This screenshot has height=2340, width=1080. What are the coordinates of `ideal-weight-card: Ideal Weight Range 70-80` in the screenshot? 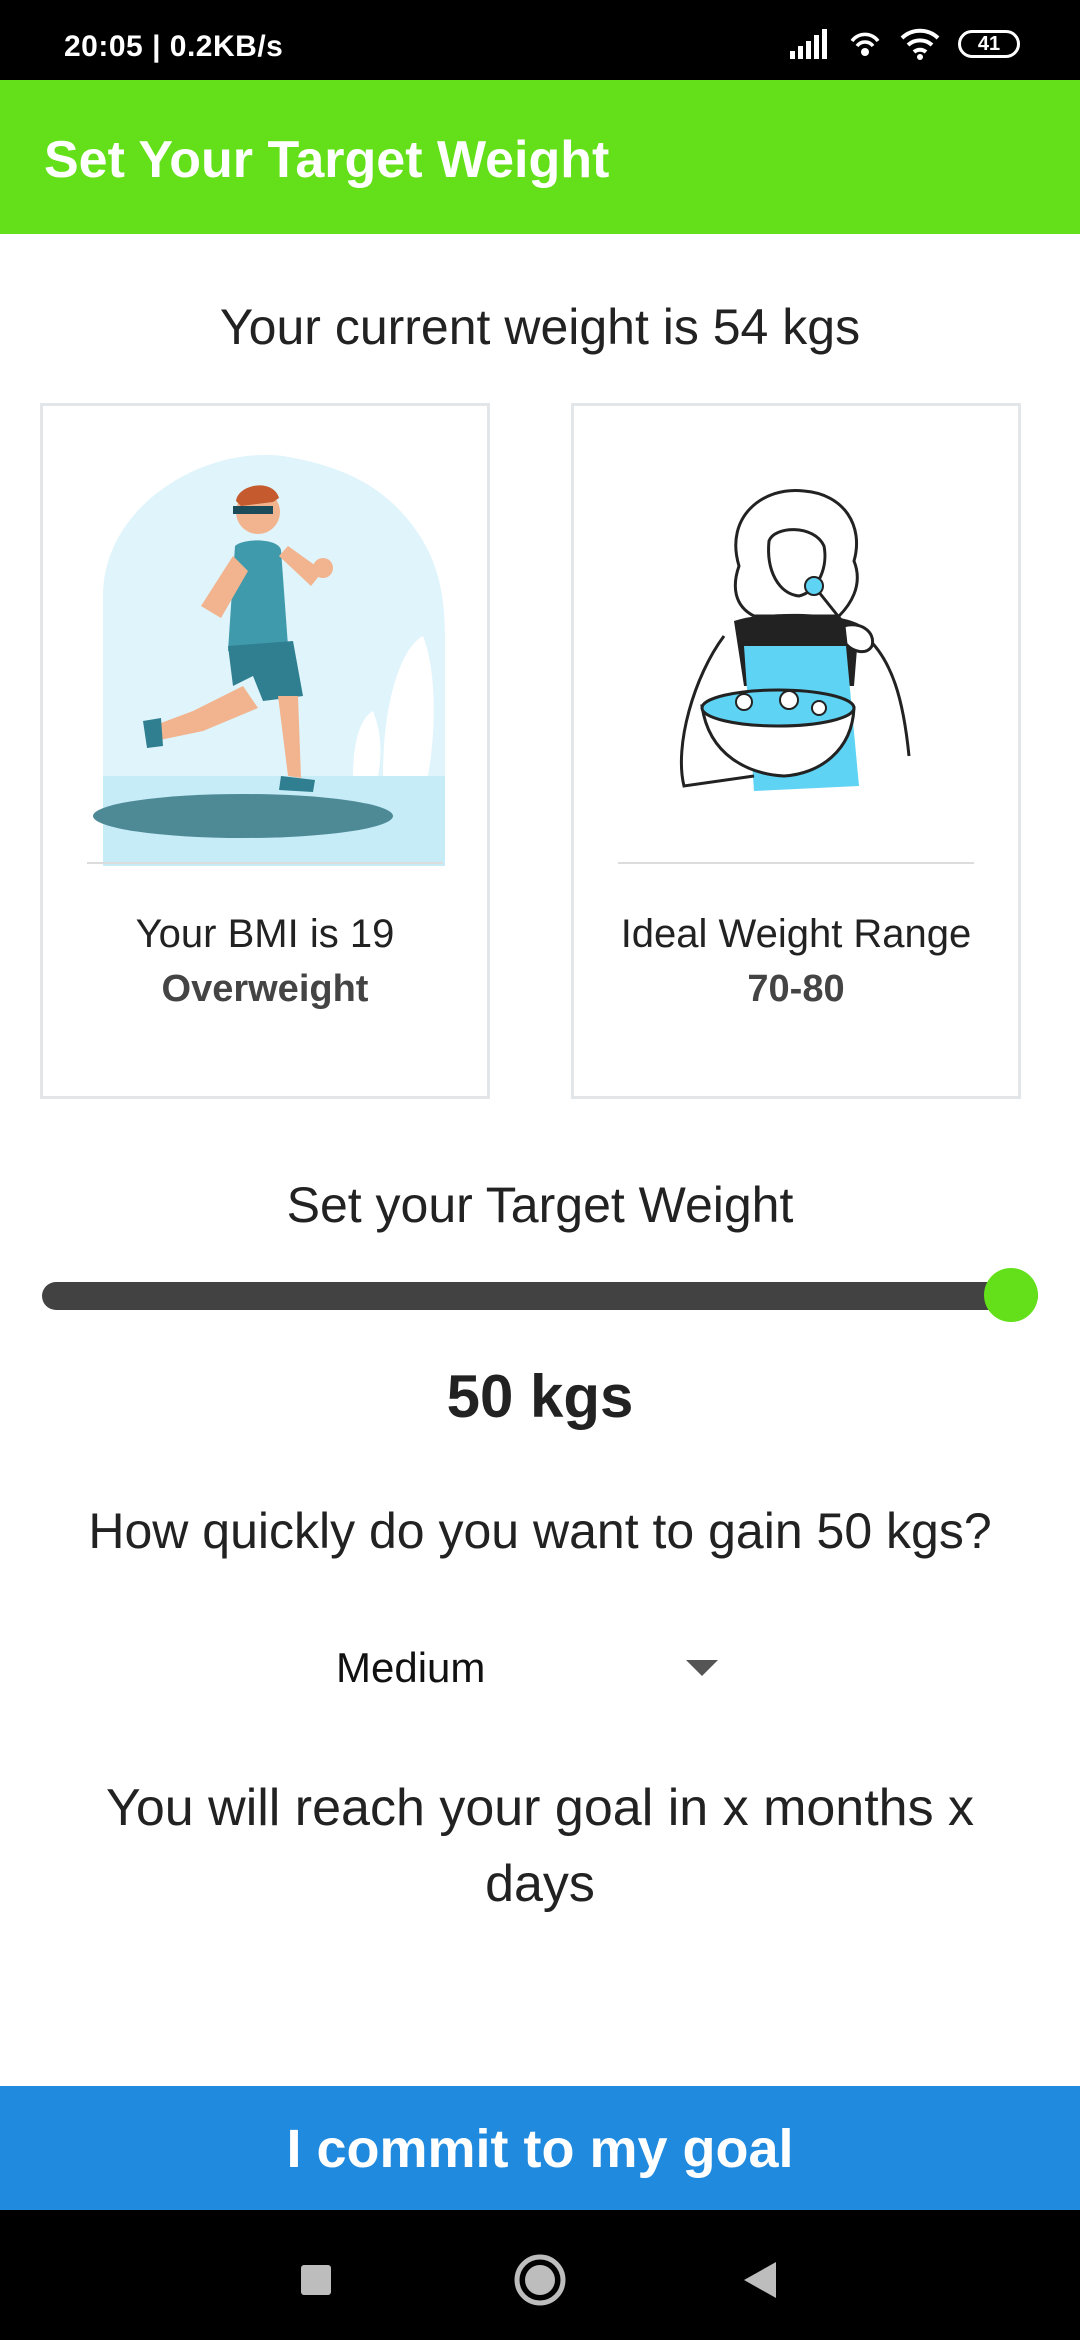 It's located at (796, 751).